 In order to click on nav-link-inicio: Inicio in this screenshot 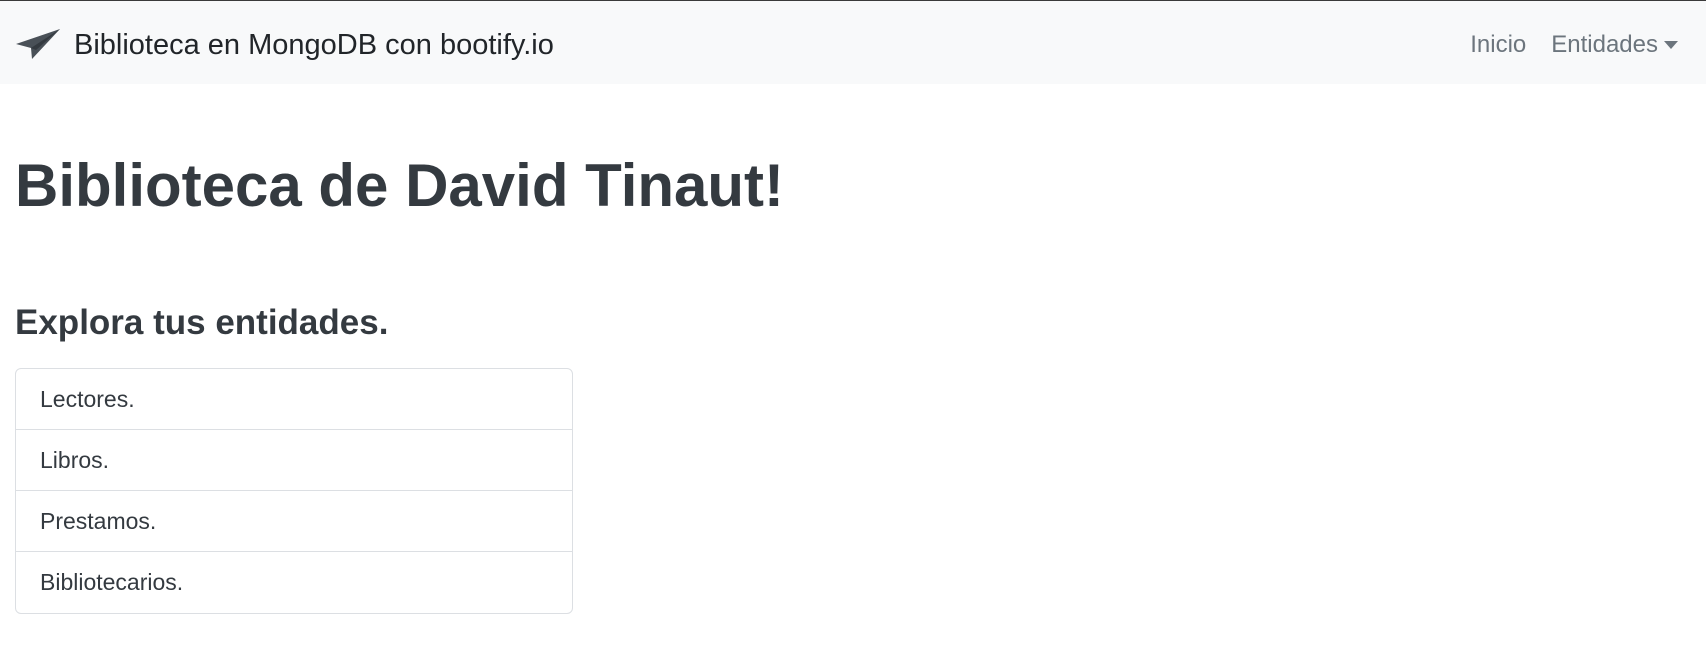, I will do `click(1498, 45)`.